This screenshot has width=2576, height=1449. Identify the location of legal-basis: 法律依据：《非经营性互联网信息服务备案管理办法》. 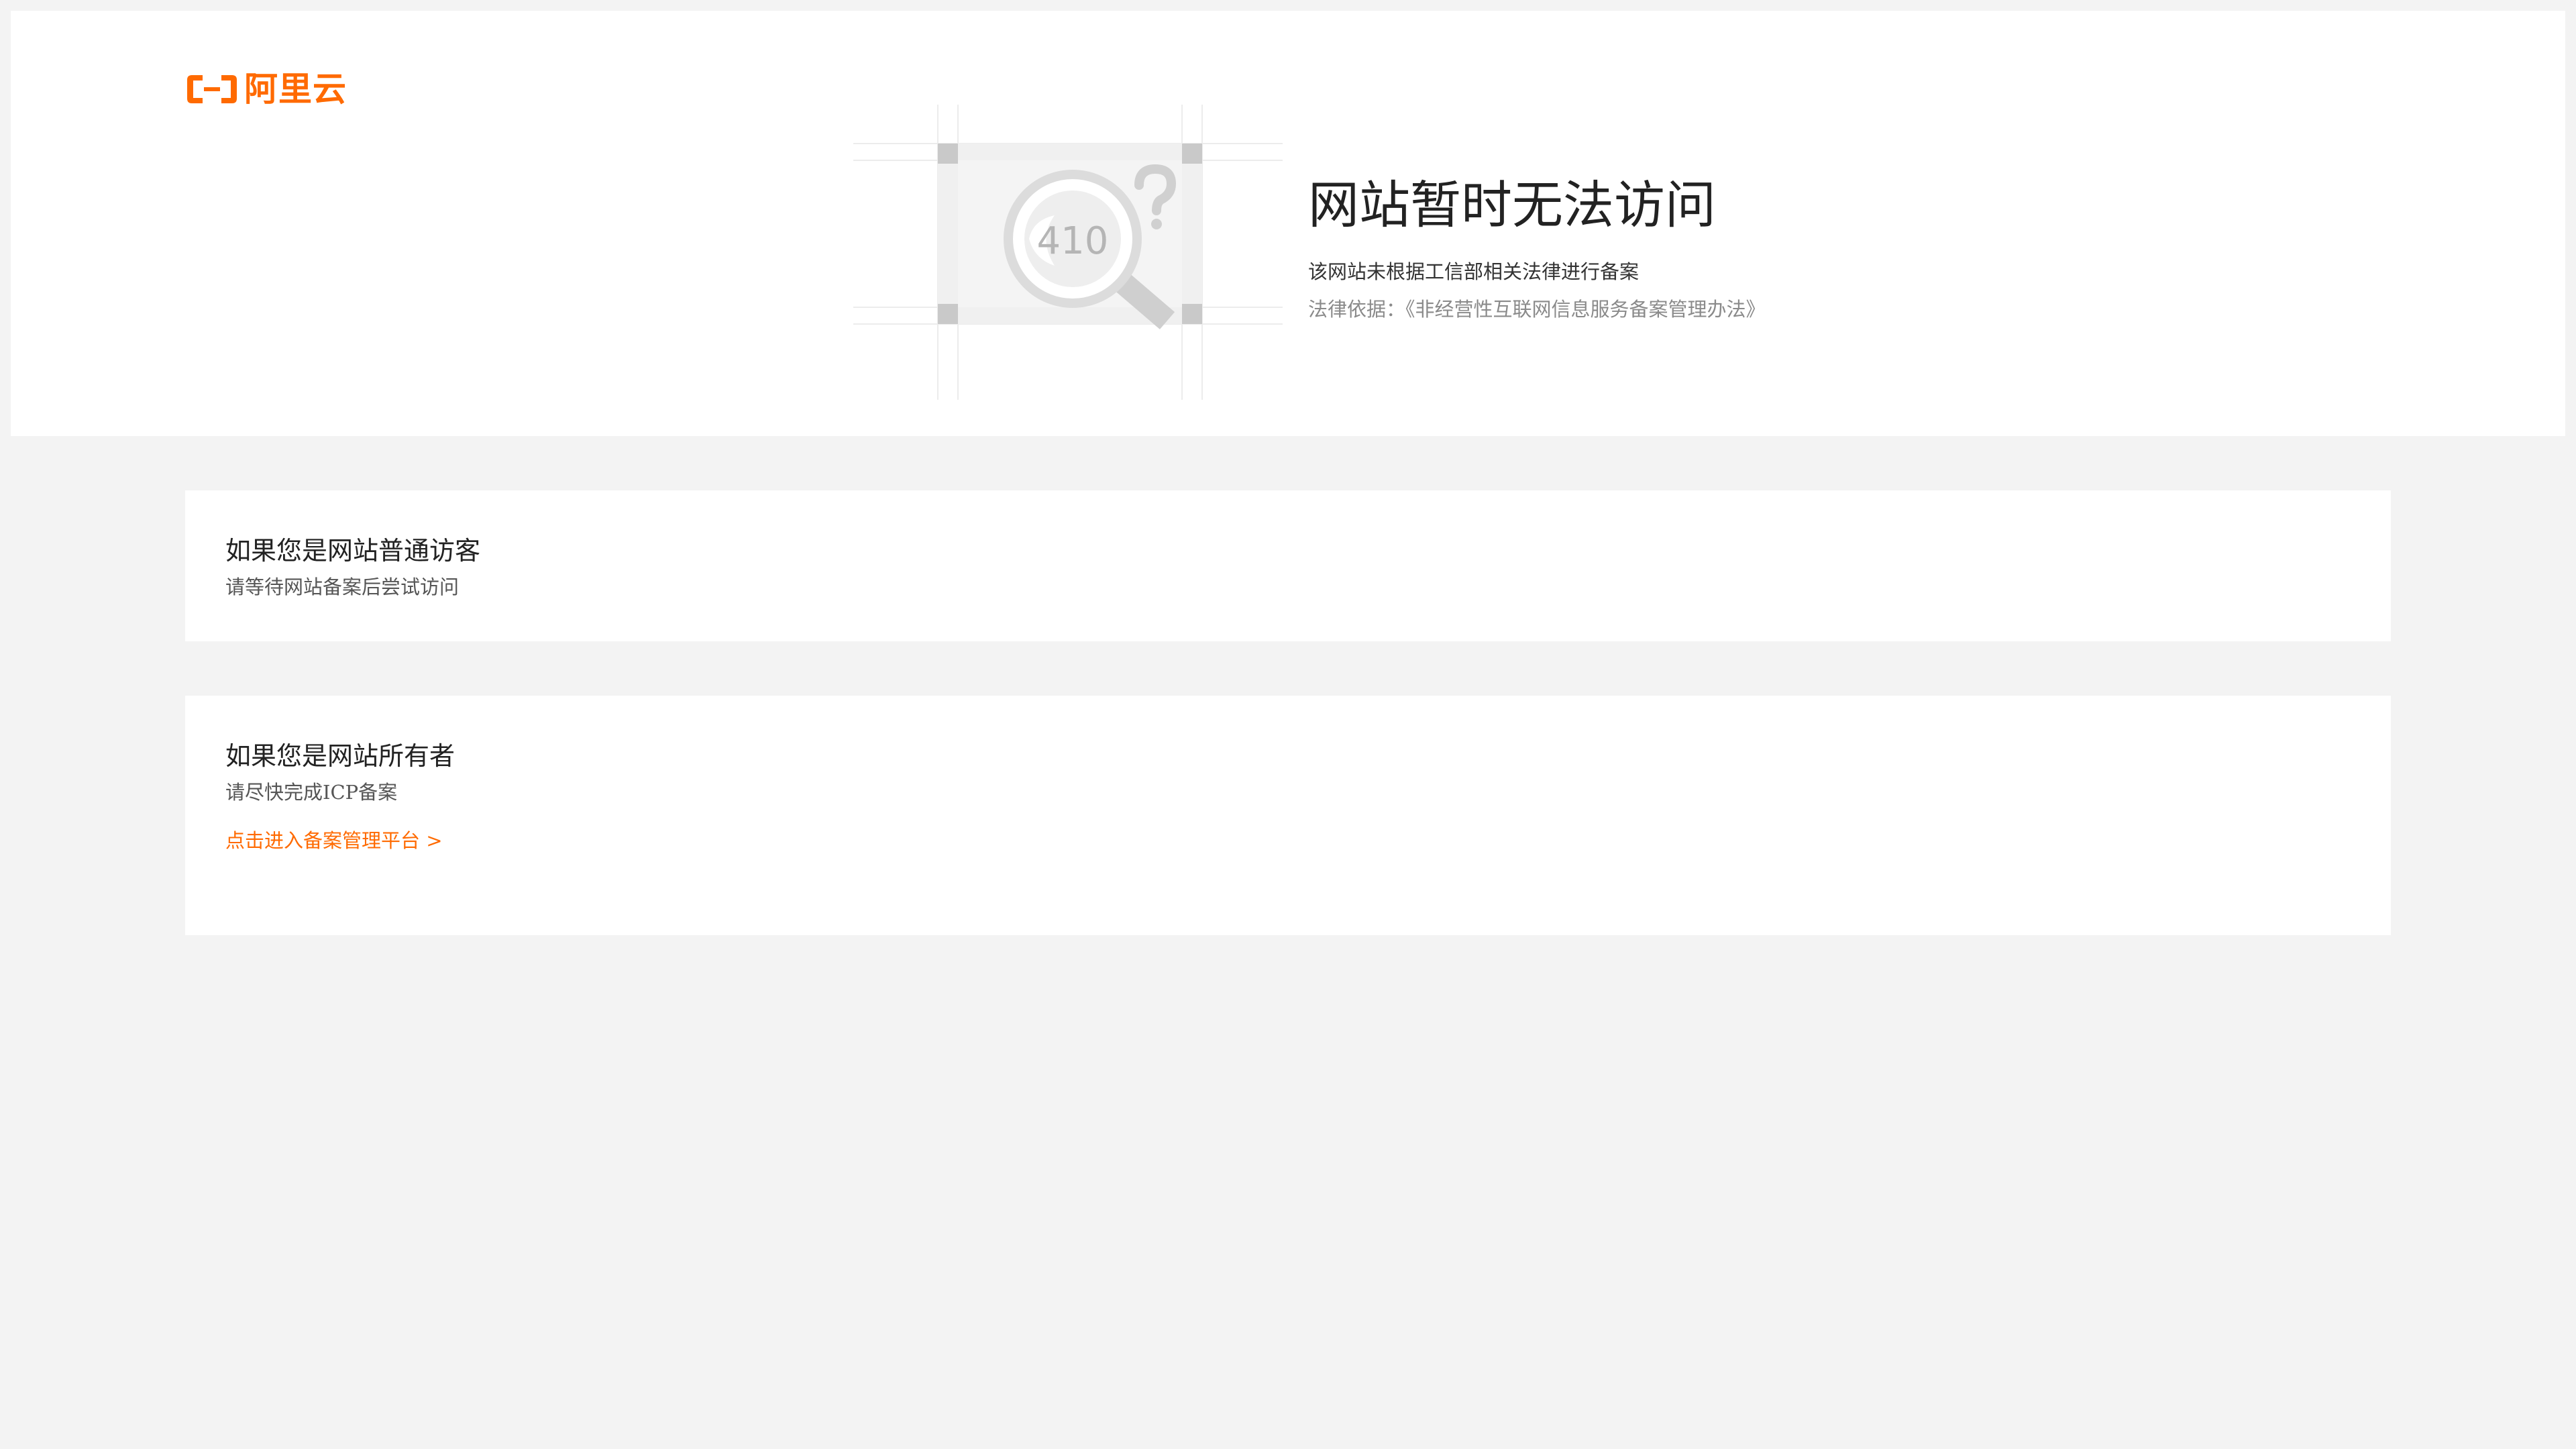
(1537, 309).